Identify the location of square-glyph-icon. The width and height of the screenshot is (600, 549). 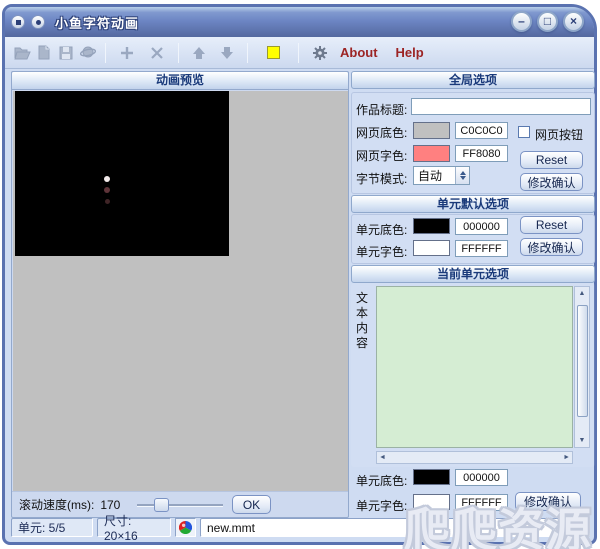
(18, 22).